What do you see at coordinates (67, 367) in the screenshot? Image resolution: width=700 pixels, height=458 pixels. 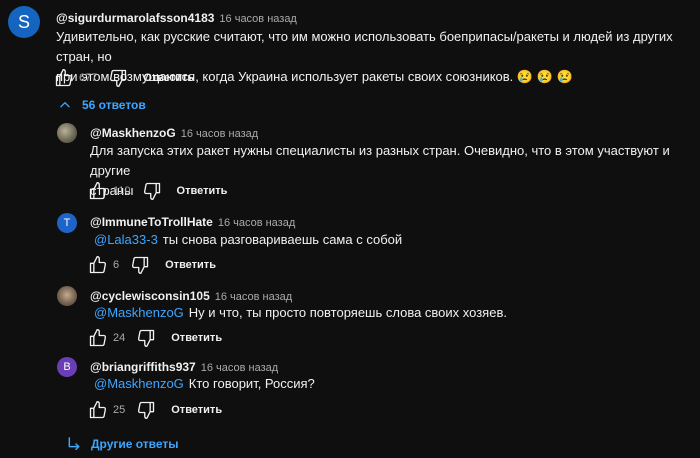 I see `avatar: B` at bounding box center [67, 367].